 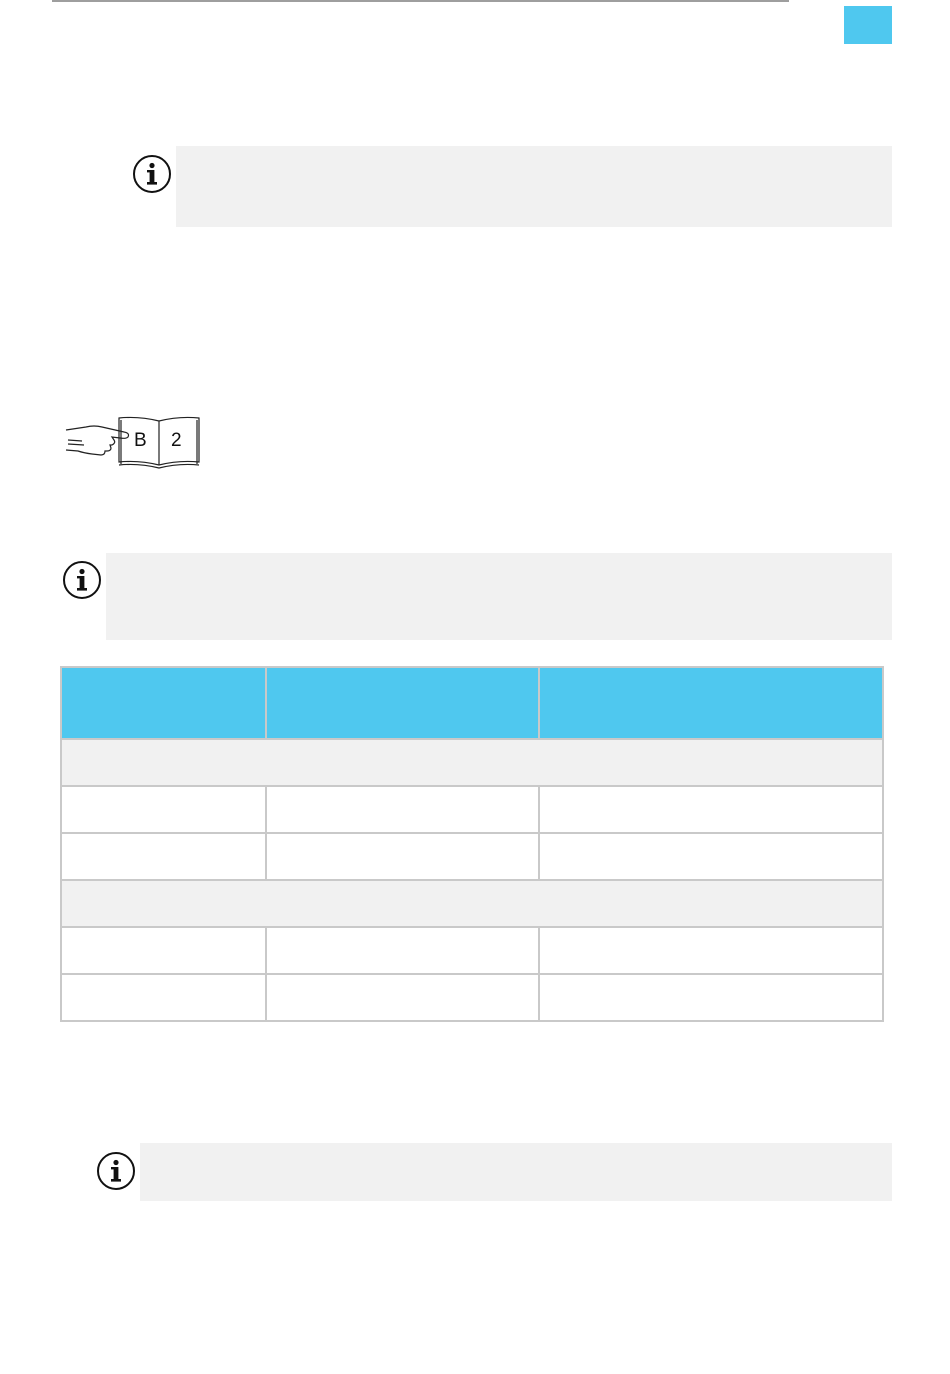 What do you see at coordinates (868, 25) in the screenshot?
I see `chapter-tab` at bounding box center [868, 25].